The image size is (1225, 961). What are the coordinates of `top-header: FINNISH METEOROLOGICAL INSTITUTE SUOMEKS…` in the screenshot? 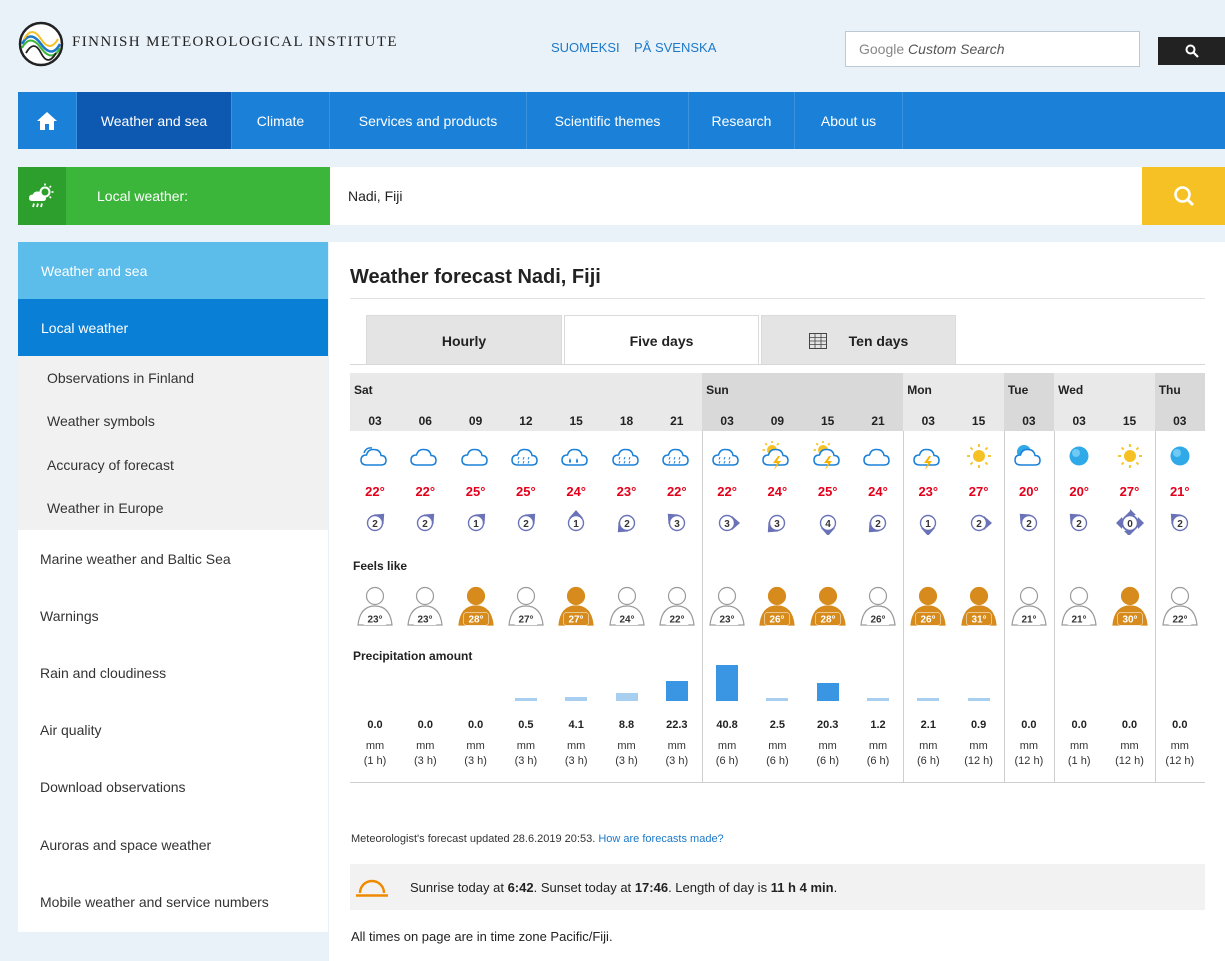 It's located at (612, 46).